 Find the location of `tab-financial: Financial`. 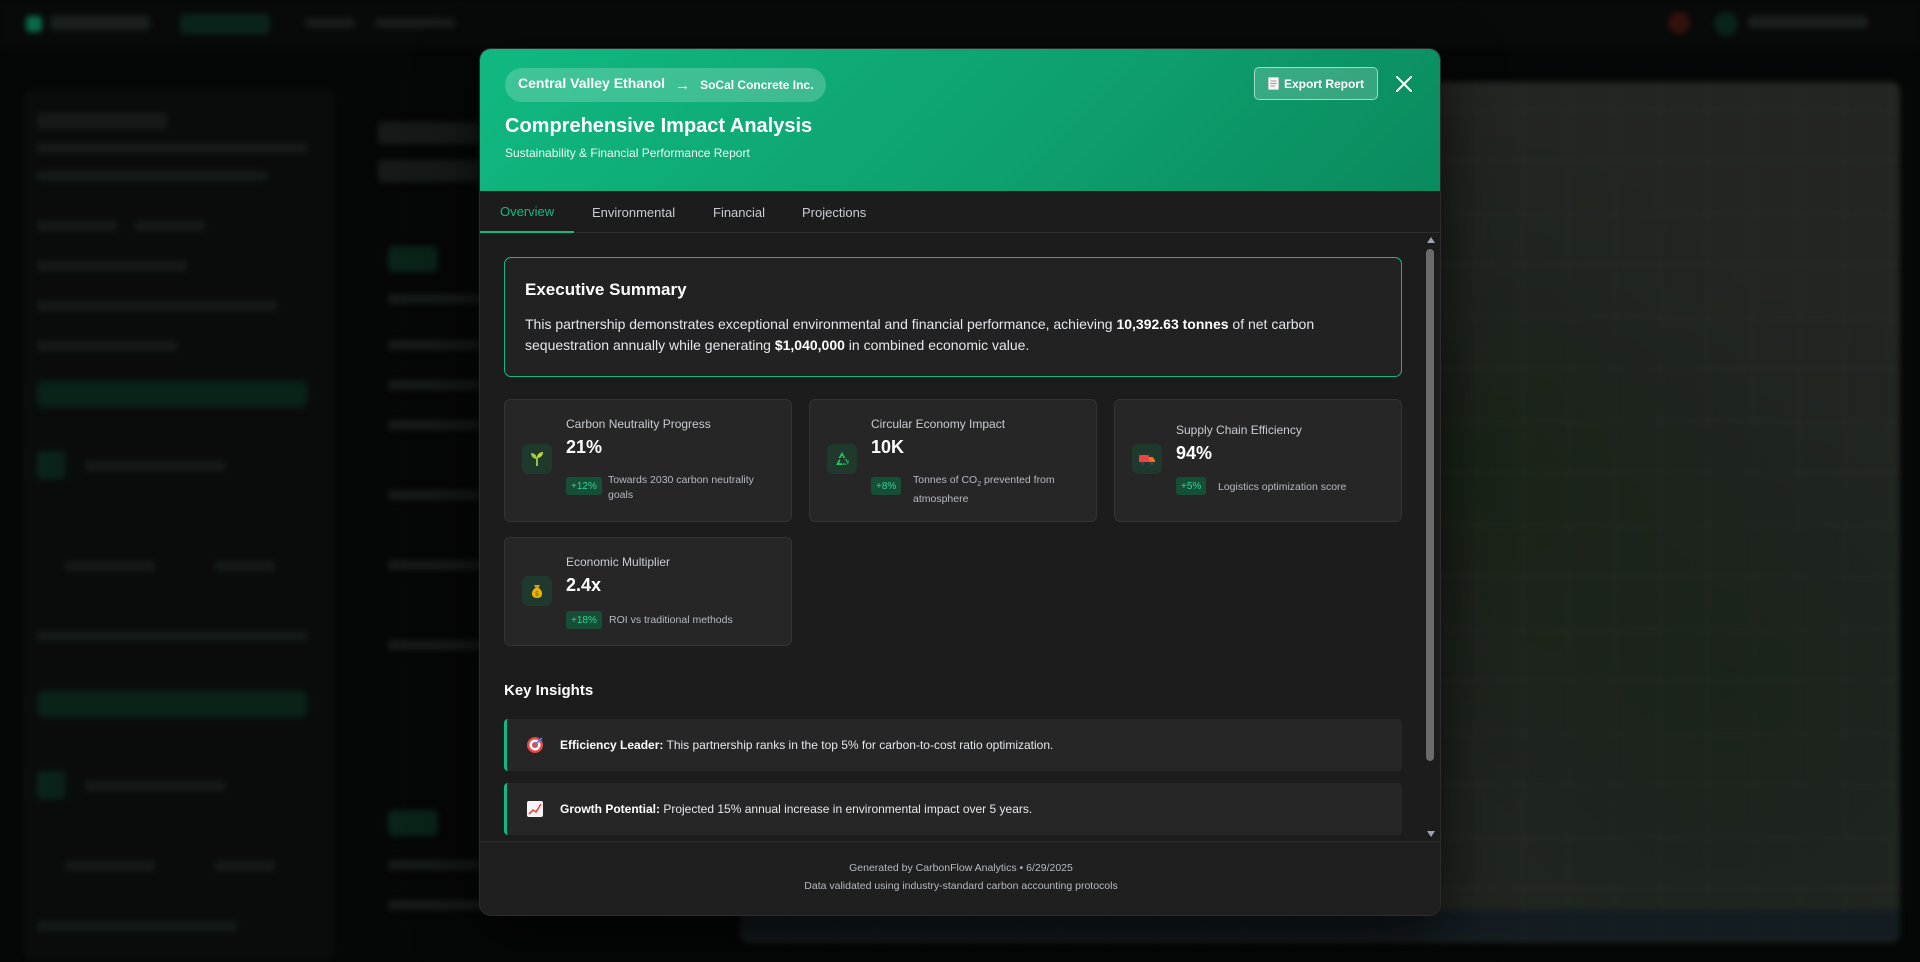

tab-financial: Financial is located at coordinates (739, 212).